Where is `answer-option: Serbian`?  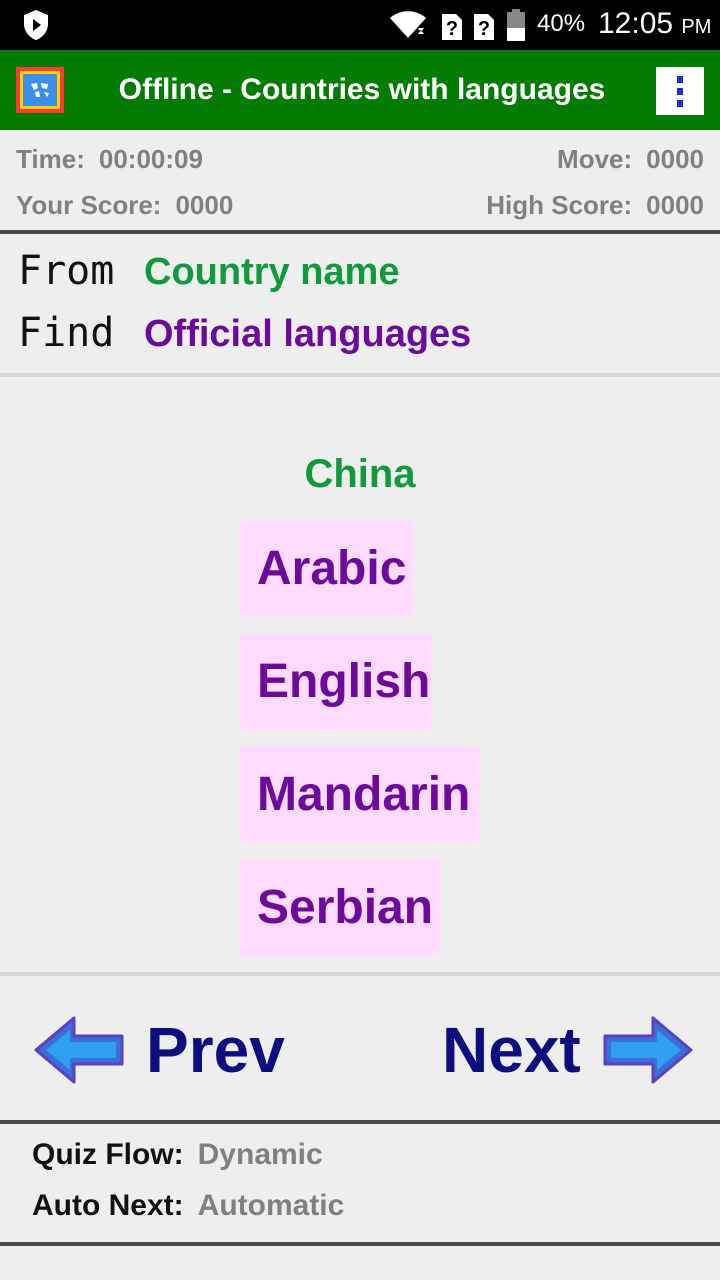
answer-option: Serbian is located at coordinates (339, 908).